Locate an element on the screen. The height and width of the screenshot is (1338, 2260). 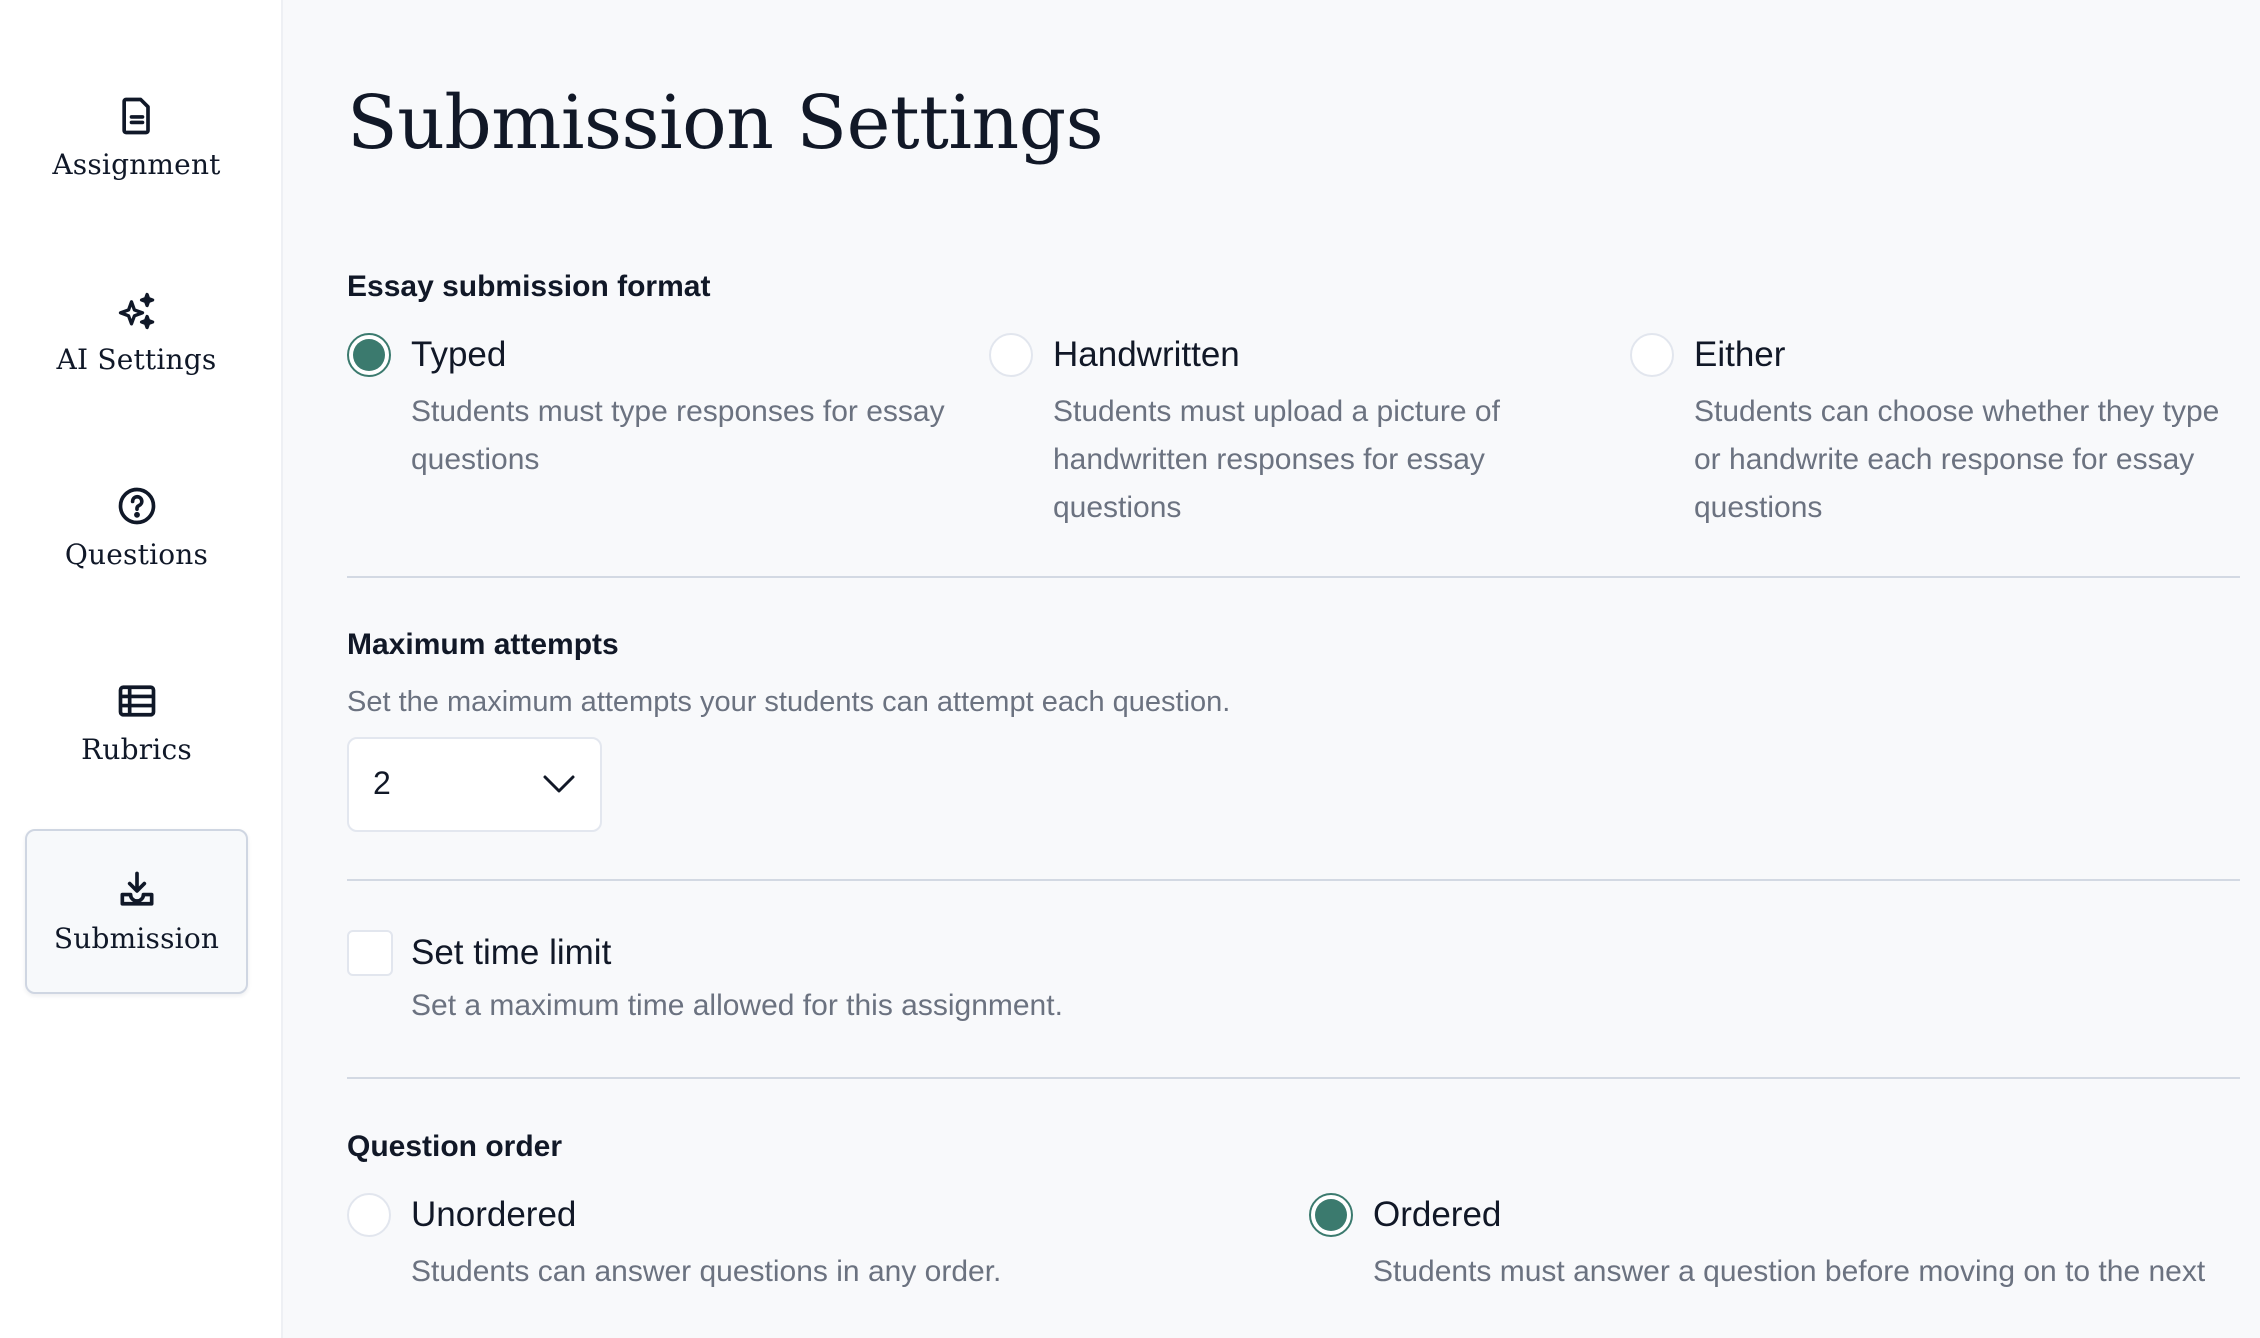
select-value: 2 is located at coordinates (382, 783).